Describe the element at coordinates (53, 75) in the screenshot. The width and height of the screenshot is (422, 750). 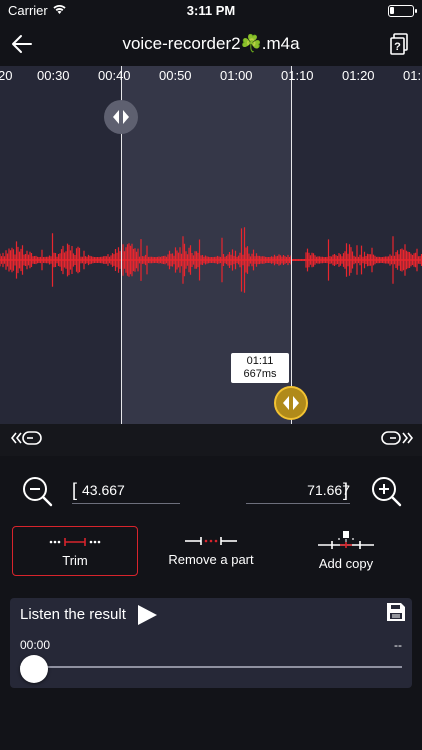
I see `tick-label: 00:30` at that location.